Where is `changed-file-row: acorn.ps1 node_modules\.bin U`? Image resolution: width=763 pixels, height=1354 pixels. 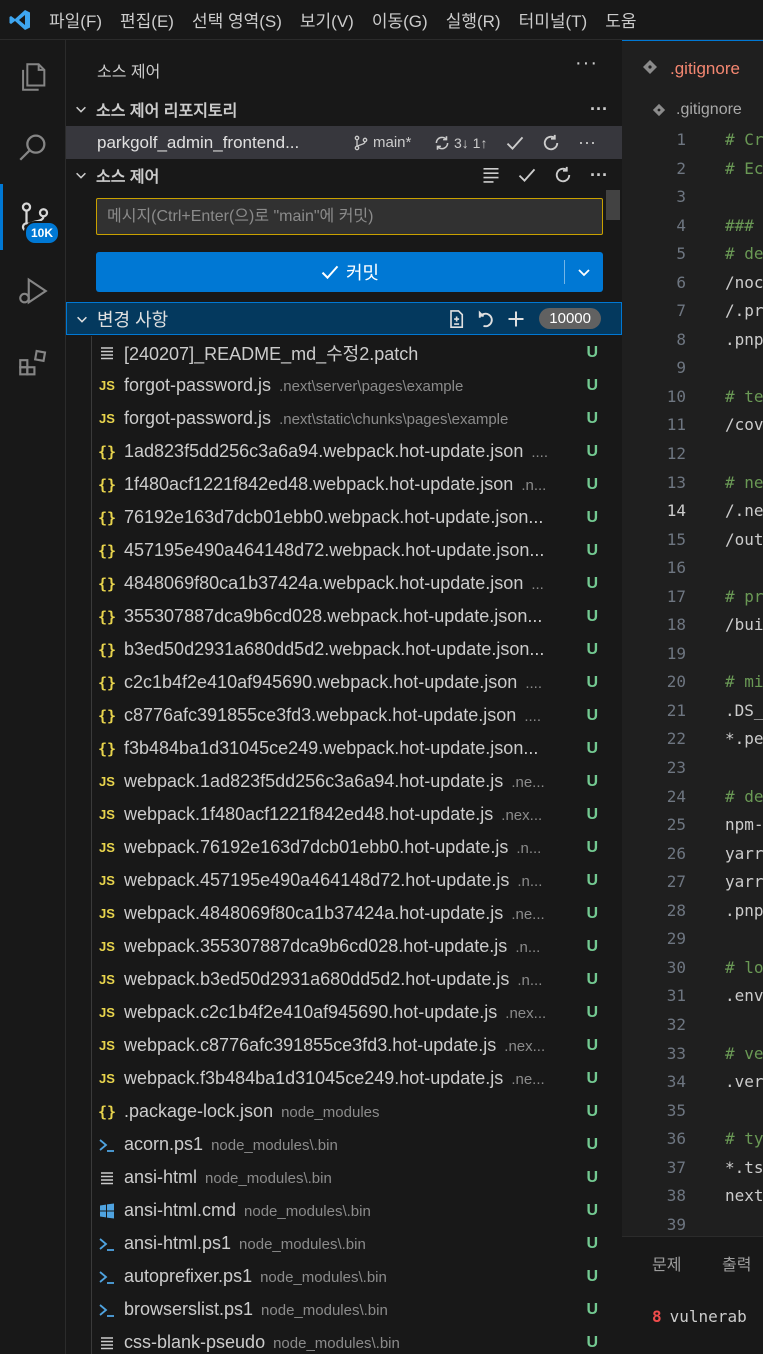
changed-file-row: acorn.ps1 node_modules\.bin U is located at coordinates (344, 1144).